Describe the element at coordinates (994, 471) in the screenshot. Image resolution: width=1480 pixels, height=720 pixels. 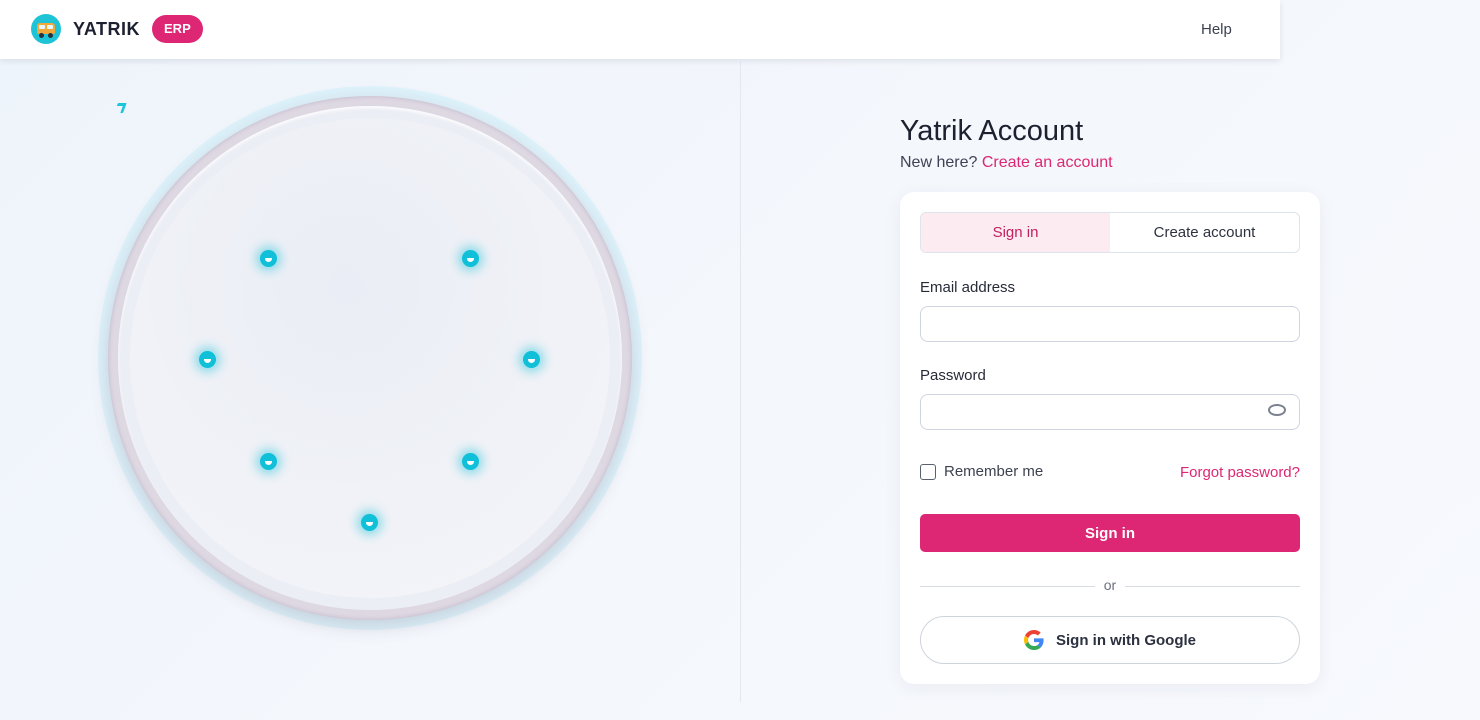
I see `remember-label: Remember me` at that location.